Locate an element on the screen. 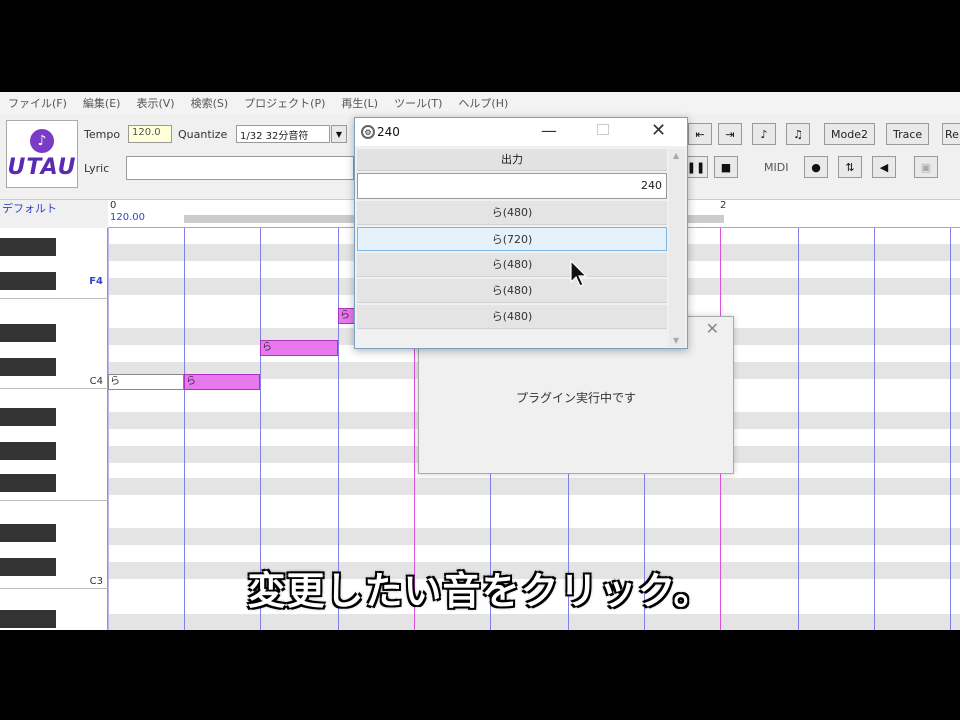 The image size is (960, 720). menu-view: 表示(V) is located at coordinates (155, 103).